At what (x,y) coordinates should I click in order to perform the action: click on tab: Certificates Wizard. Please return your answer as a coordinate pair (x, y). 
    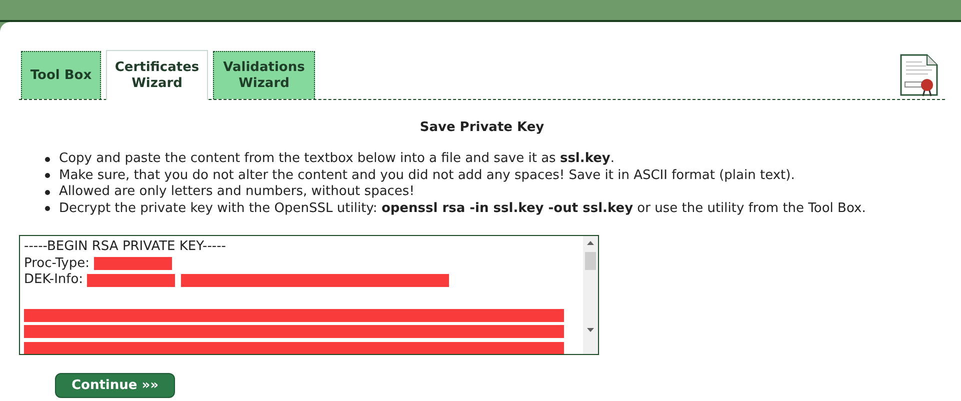
    Looking at the image, I should click on (157, 75).